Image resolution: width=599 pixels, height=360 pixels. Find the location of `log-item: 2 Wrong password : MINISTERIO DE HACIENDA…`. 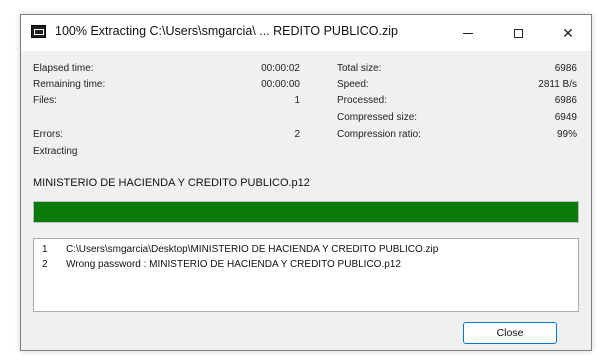

log-item: 2 Wrong password : MINISTERIO DE HACIENDA… is located at coordinates (221, 264).